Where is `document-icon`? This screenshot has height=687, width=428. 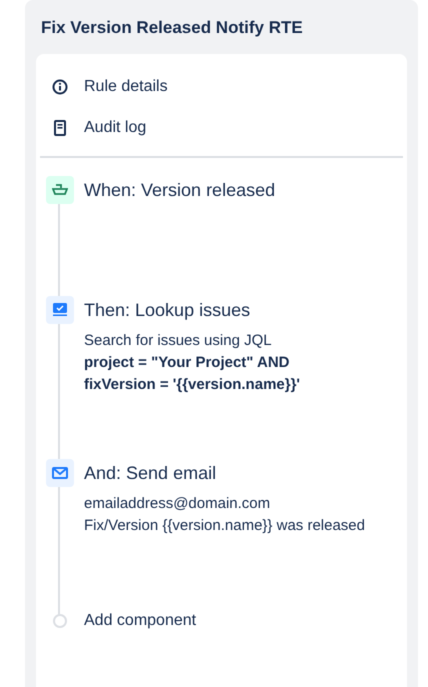 document-icon is located at coordinates (60, 128).